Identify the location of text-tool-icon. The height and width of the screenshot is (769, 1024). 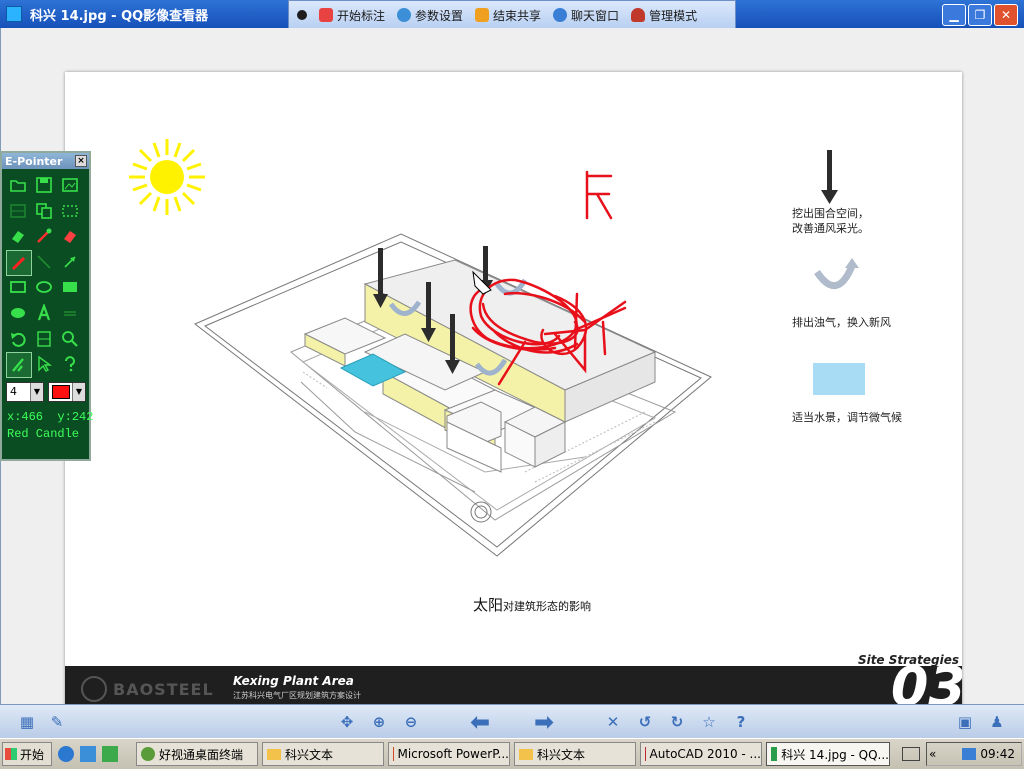
(44, 313).